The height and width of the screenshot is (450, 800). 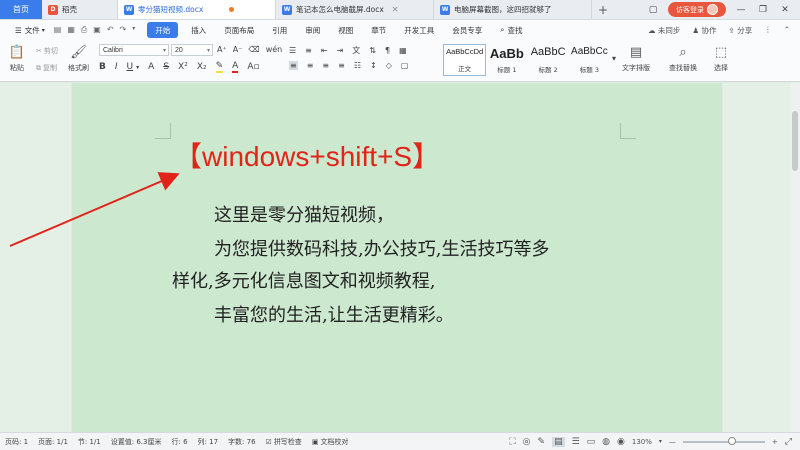 I want to click on web-view-icon: ◍, so click(x=606, y=442).